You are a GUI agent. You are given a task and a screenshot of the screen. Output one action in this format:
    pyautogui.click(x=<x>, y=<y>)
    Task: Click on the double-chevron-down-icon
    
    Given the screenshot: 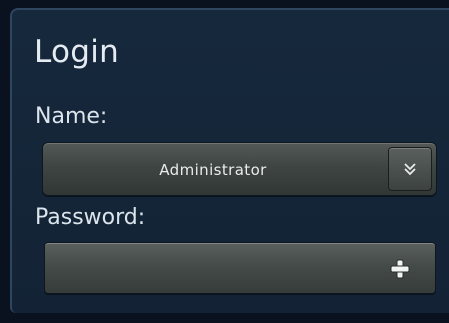 What is the action you would take?
    pyautogui.click(x=410, y=169)
    